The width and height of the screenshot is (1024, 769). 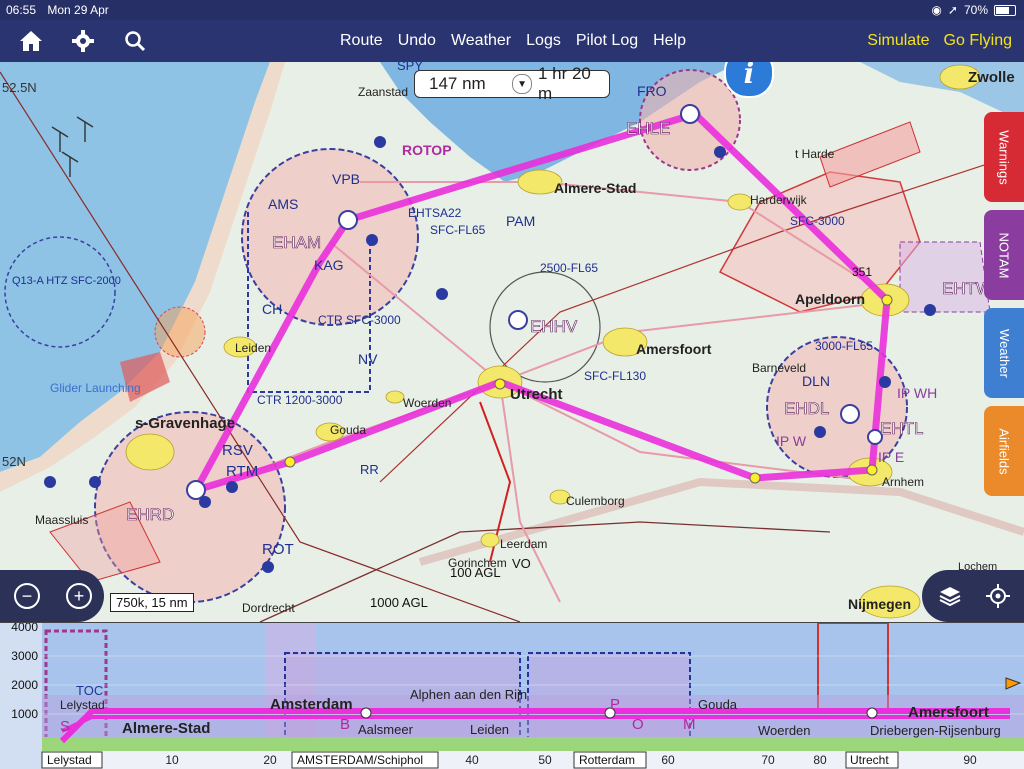 I want to click on city-zaanstad: Zaanstad, so click(x=383, y=92).